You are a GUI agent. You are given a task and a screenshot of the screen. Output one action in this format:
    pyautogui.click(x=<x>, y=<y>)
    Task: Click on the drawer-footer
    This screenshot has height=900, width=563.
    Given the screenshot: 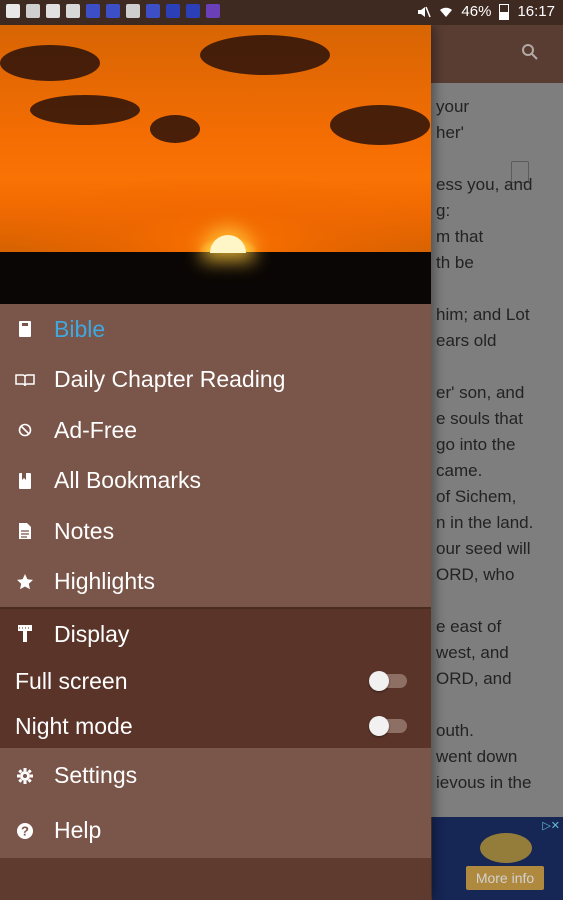 What is the action you would take?
    pyautogui.click(x=215, y=879)
    